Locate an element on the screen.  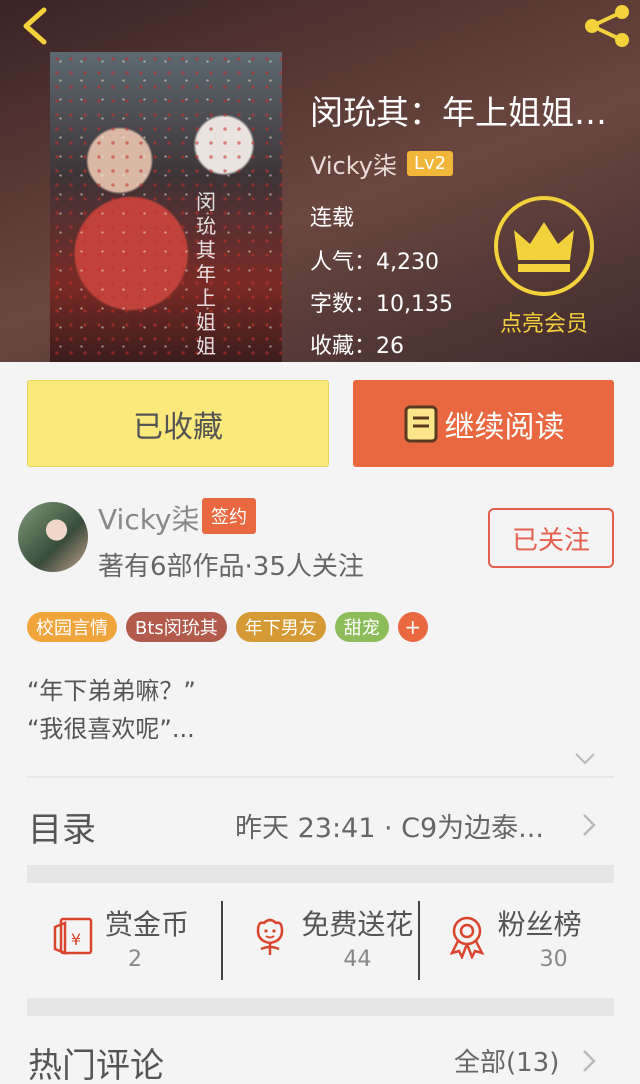
send-flowers-item: 免费送花 44 is located at coordinates (319, 940).